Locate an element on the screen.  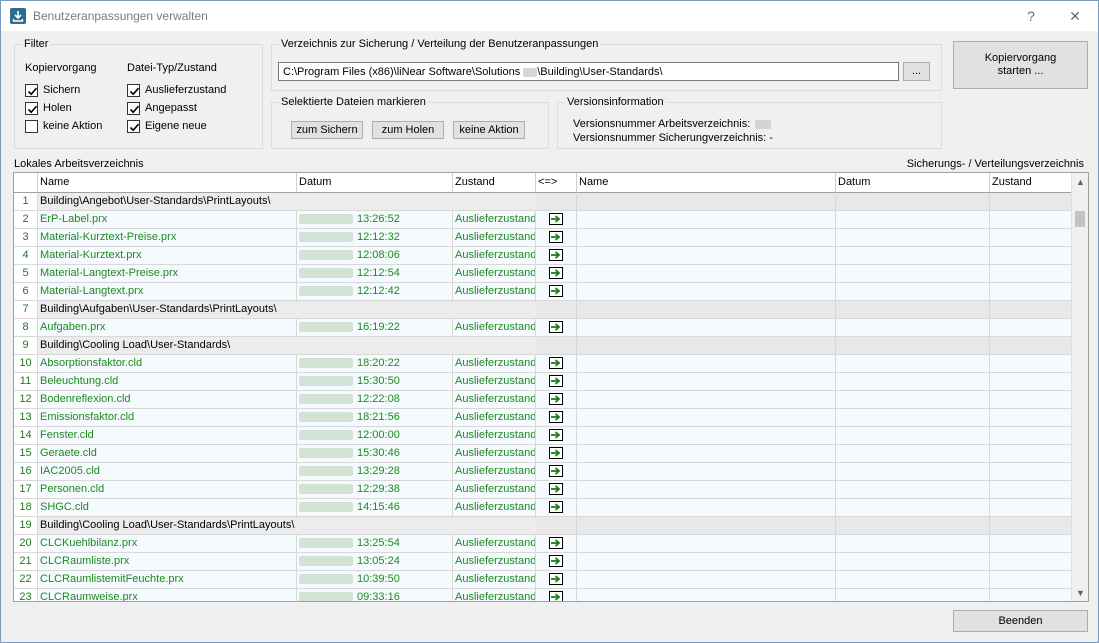
file-name-cell: CLCRaumweise.prx is located at coordinates (167, 595).